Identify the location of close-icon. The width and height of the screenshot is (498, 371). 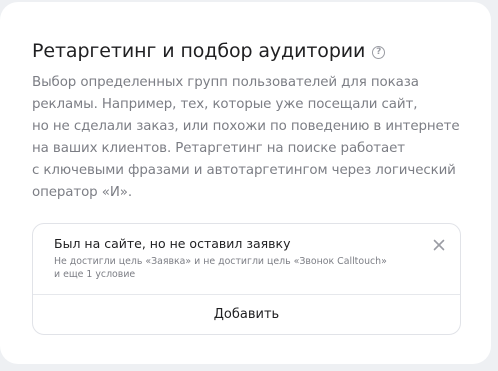
(439, 245).